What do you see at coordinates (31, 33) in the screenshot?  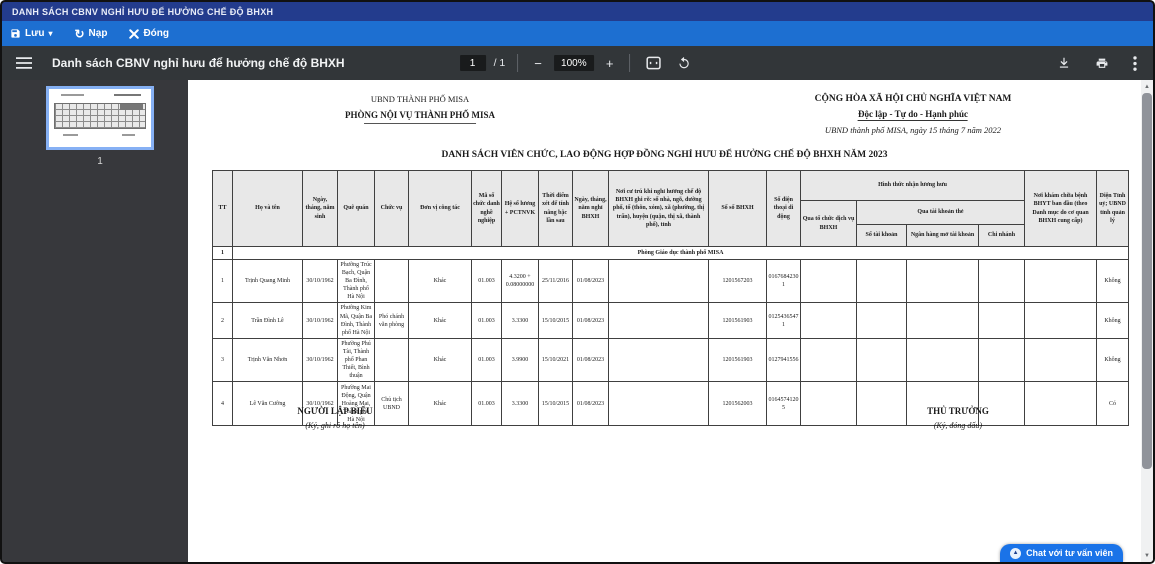 I see `save-button: Lưu ▾` at bounding box center [31, 33].